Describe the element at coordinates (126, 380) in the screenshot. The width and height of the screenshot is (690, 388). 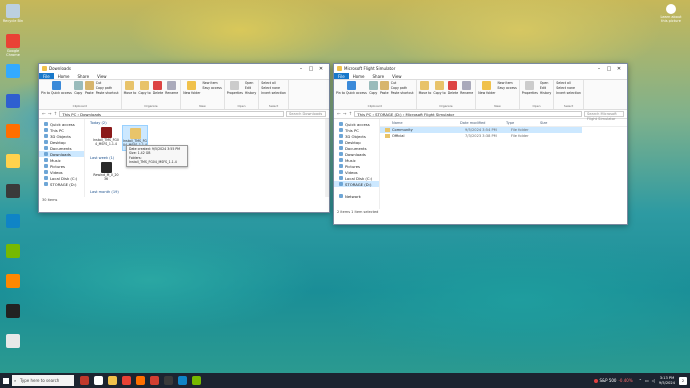
I see `chrome-icon` at that location.